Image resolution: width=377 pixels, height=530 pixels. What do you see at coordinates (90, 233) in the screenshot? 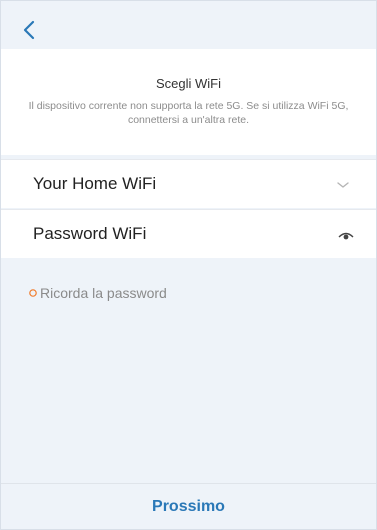
I see `wifi-password-placeholder: Password WiFi` at bounding box center [90, 233].